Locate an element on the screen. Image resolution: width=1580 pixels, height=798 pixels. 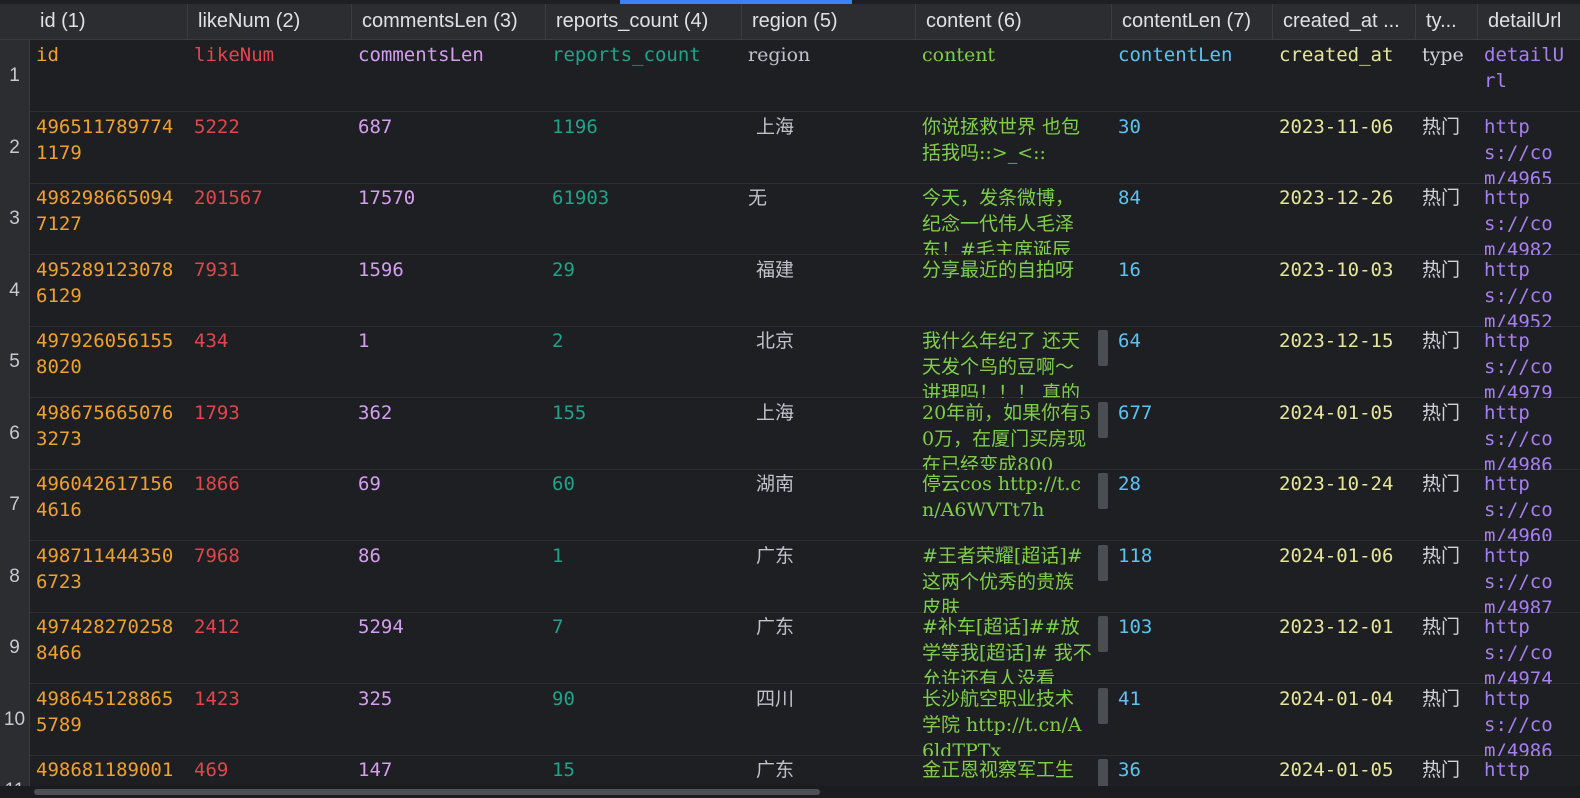
cell-rep: 60 is located at coordinates (644, 505).